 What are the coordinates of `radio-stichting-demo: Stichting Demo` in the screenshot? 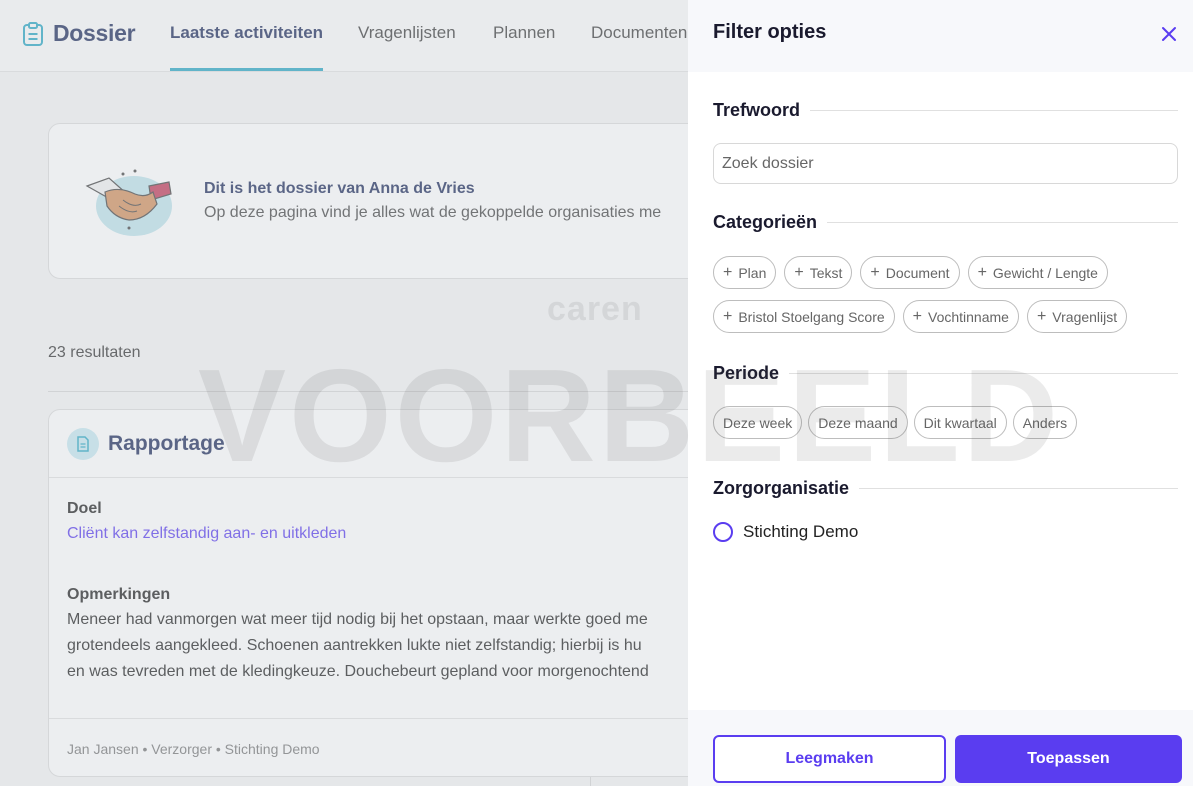 It's located at (785, 532).